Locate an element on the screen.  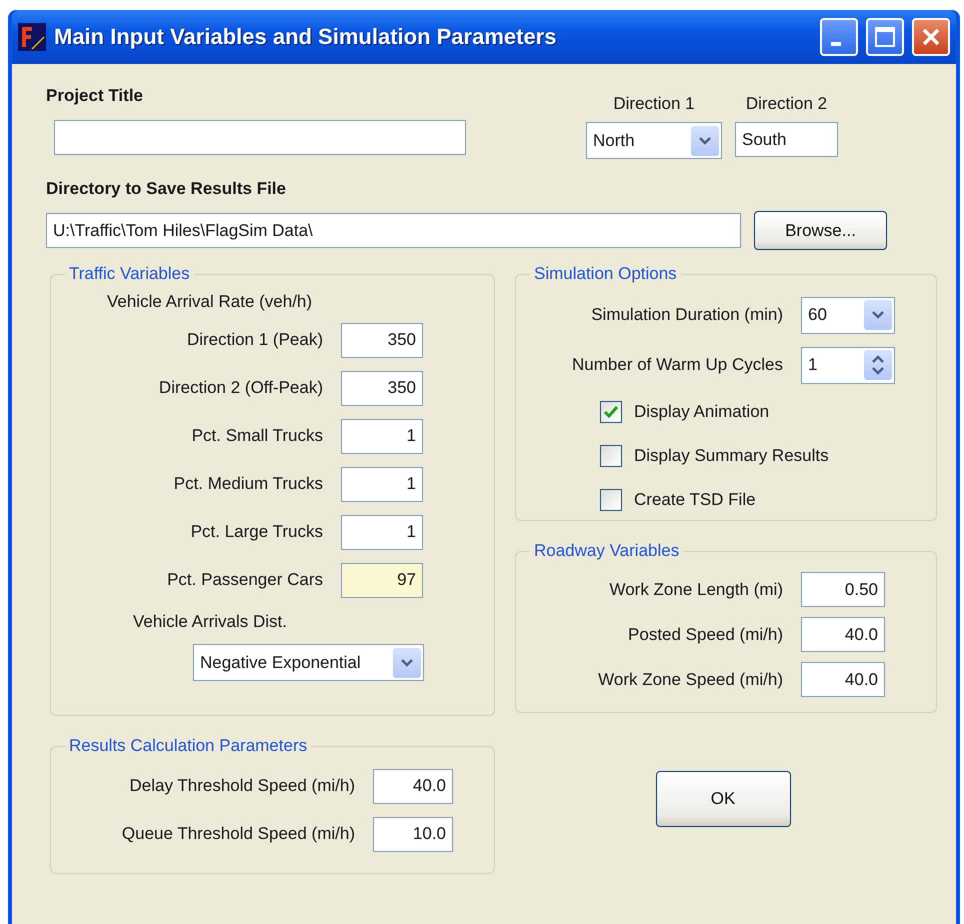
field-label: Project Title is located at coordinates (95, 96).